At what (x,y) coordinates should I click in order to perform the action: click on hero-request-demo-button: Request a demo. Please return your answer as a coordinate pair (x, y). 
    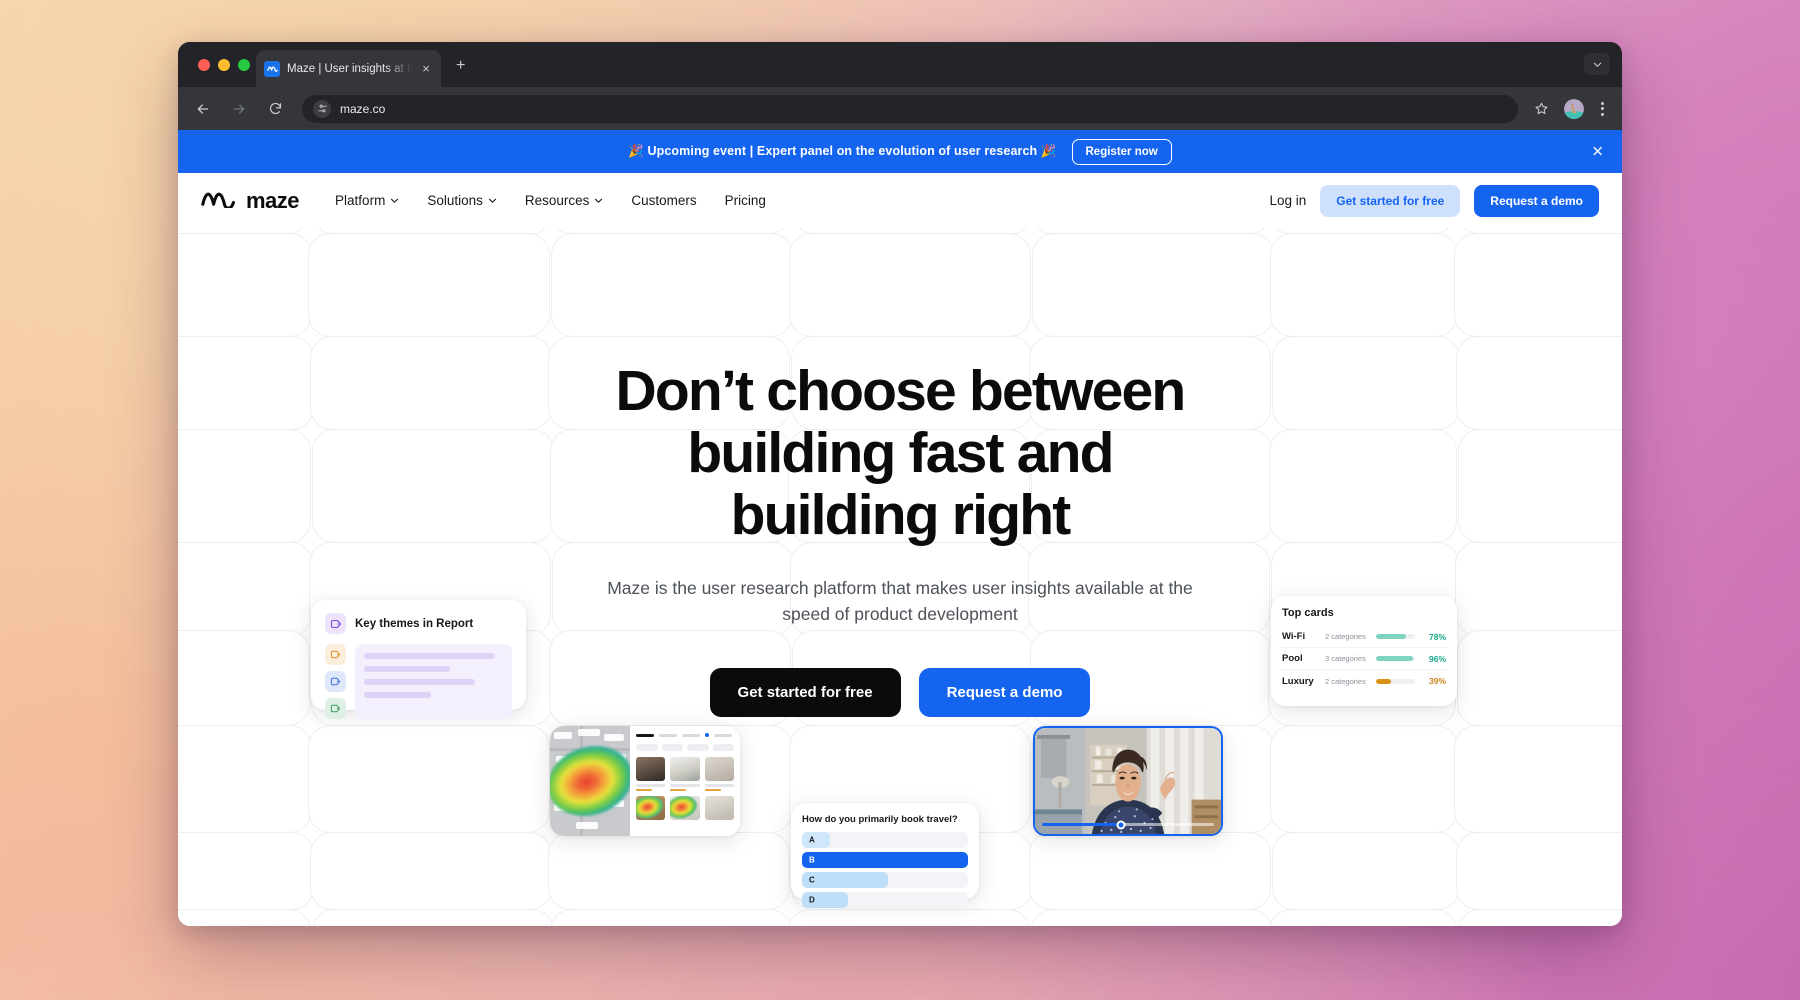
    Looking at the image, I should click on (1004, 692).